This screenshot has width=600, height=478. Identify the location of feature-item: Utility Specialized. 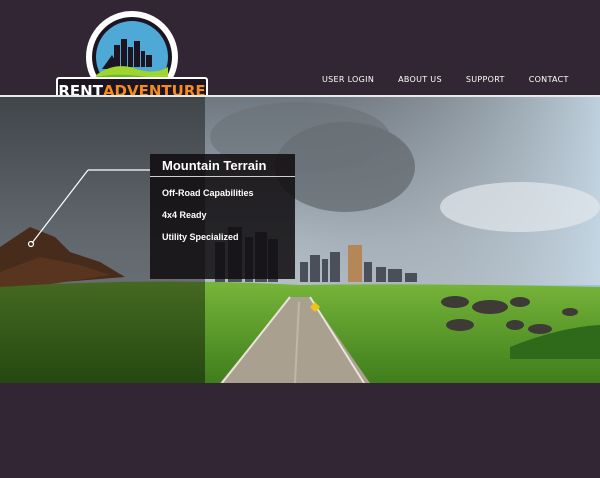
(200, 237).